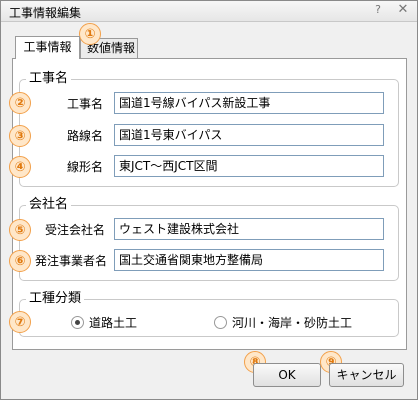 This screenshot has height=400, width=418. Describe the element at coordinates (84, 104) in the screenshot. I see `project-name-label: 工事名` at that location.